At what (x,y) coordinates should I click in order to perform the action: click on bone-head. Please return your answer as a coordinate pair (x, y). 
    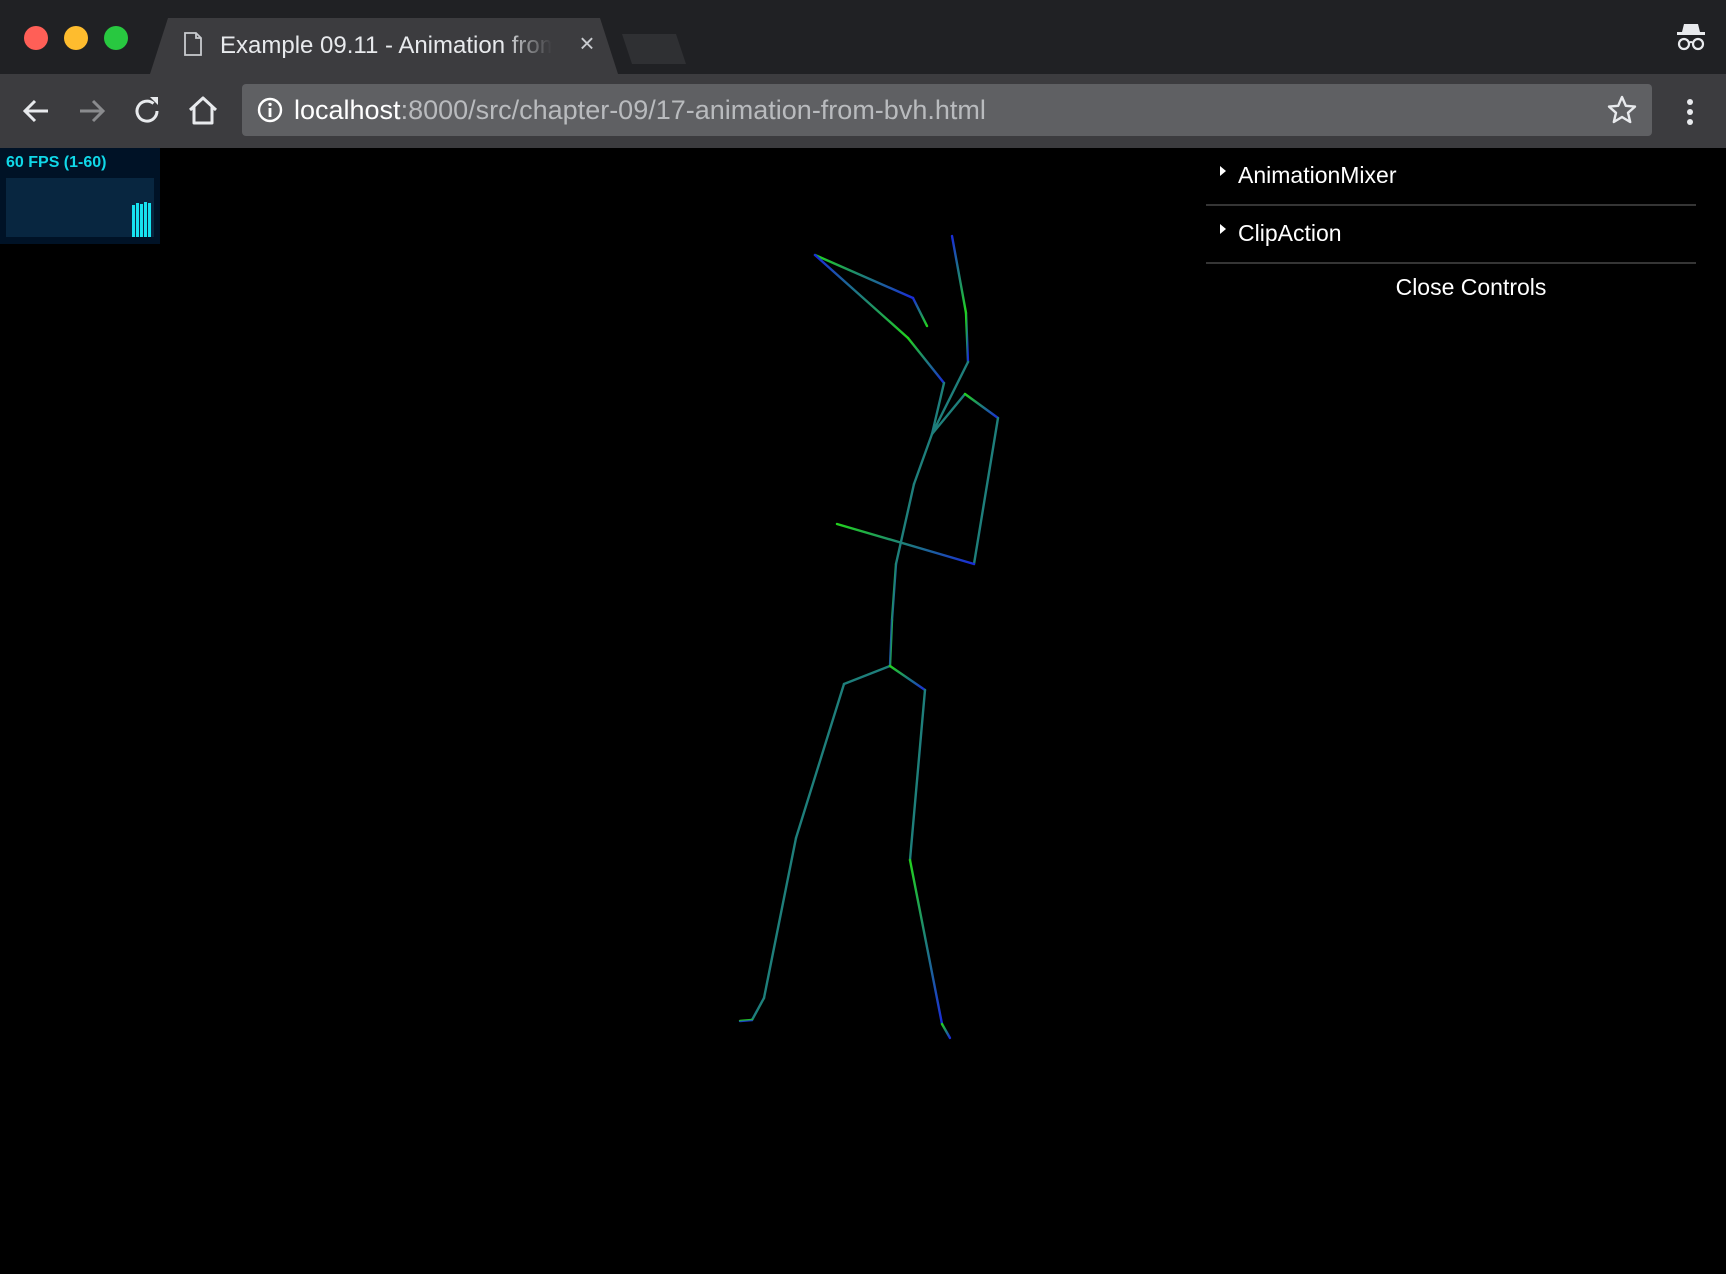
    Looking at the image, I should click on (959, 274).